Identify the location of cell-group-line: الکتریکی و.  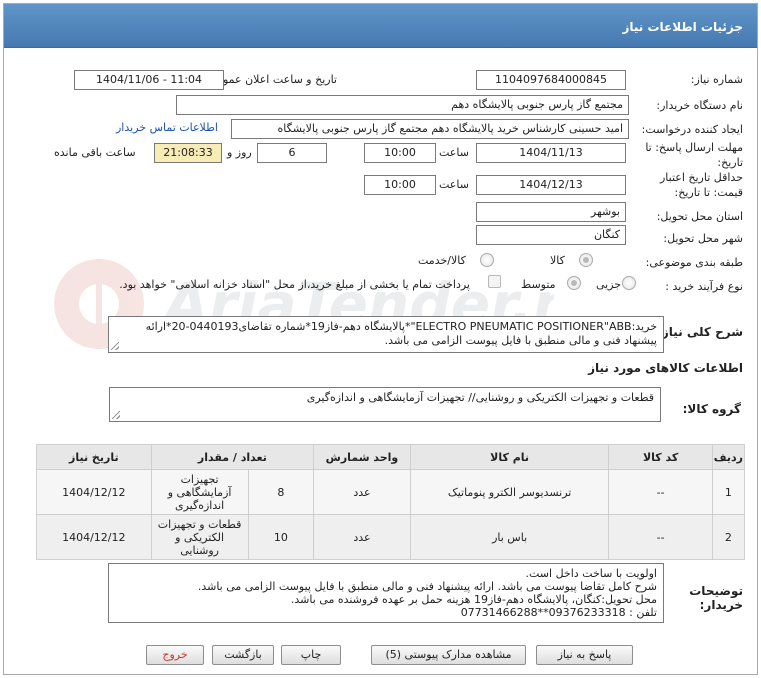
(200, 537).